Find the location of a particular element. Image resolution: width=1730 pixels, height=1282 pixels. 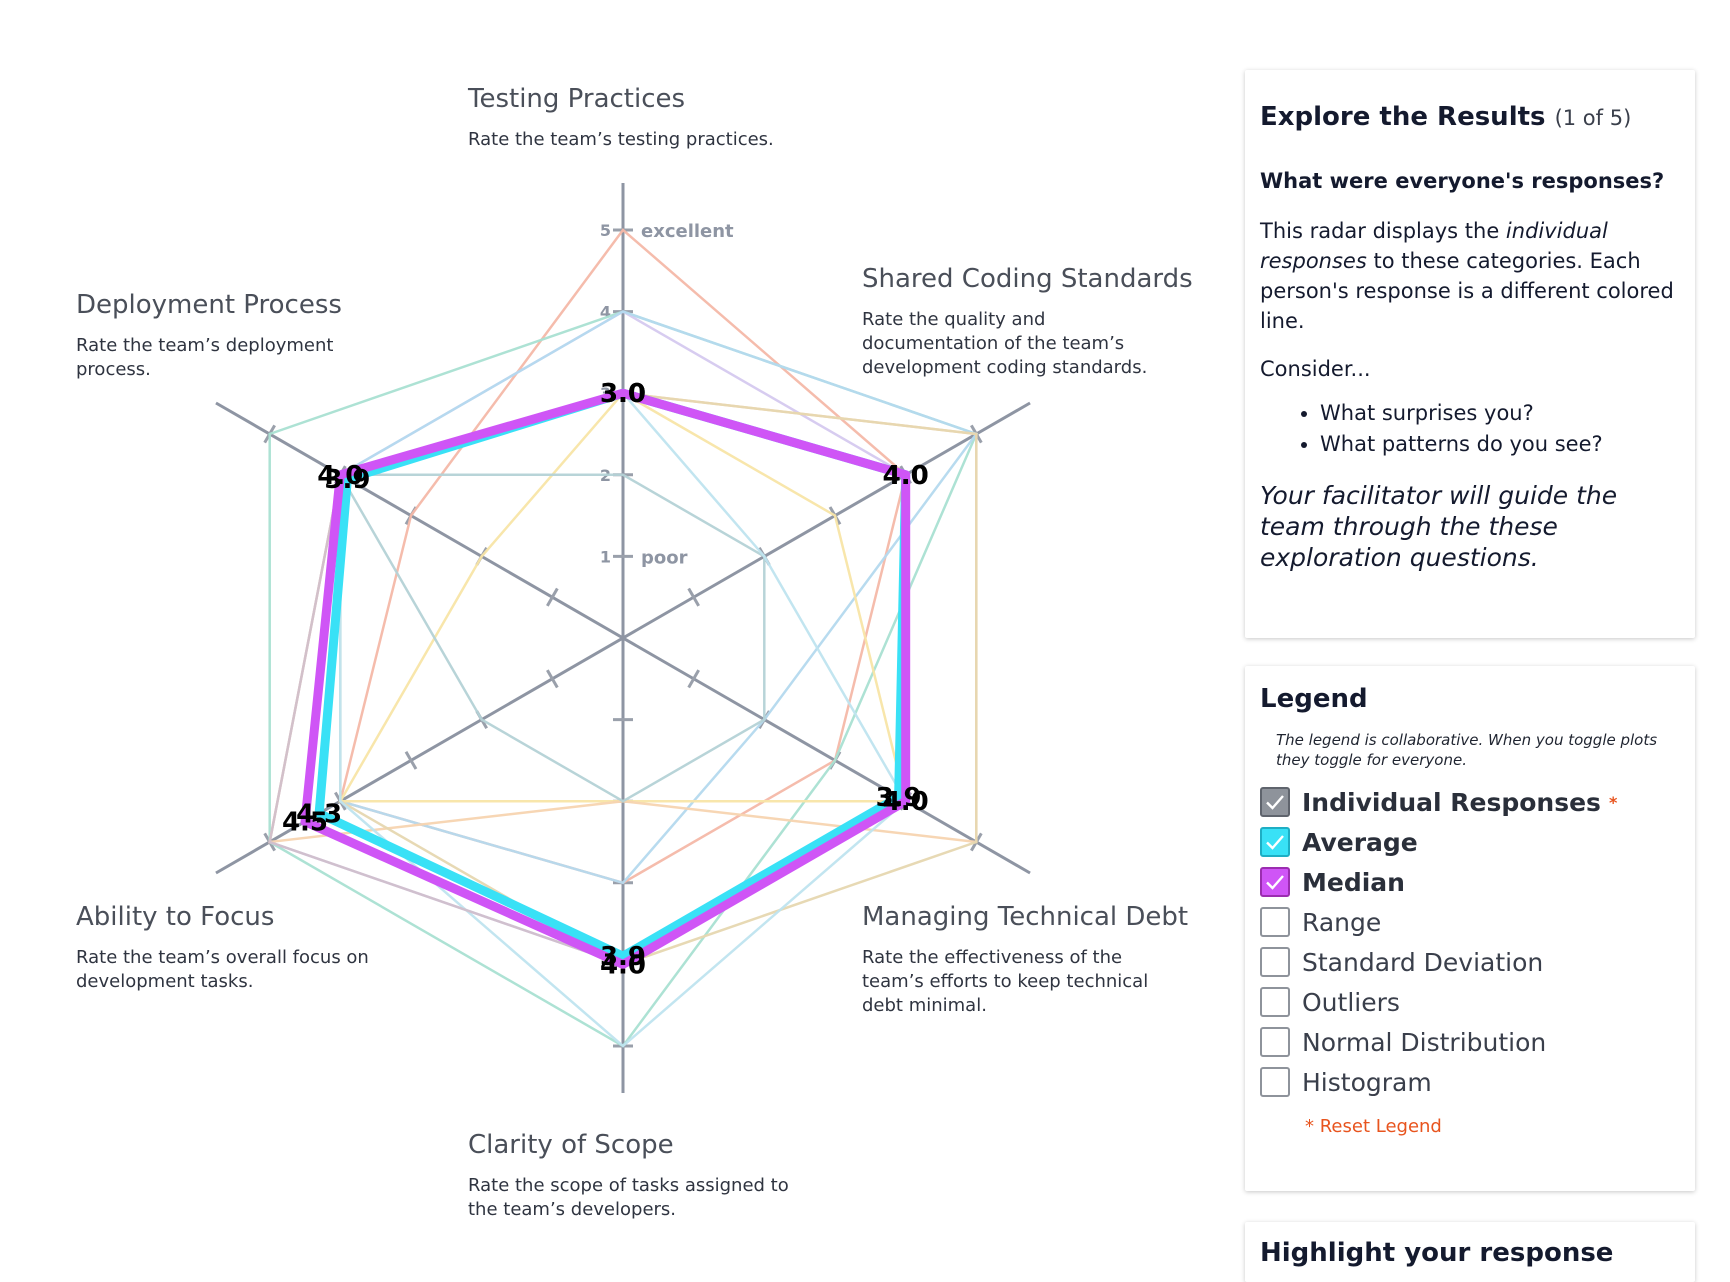

legend-item-standard-deviation: Standard Deviation is located at coordinates (1470, 962).